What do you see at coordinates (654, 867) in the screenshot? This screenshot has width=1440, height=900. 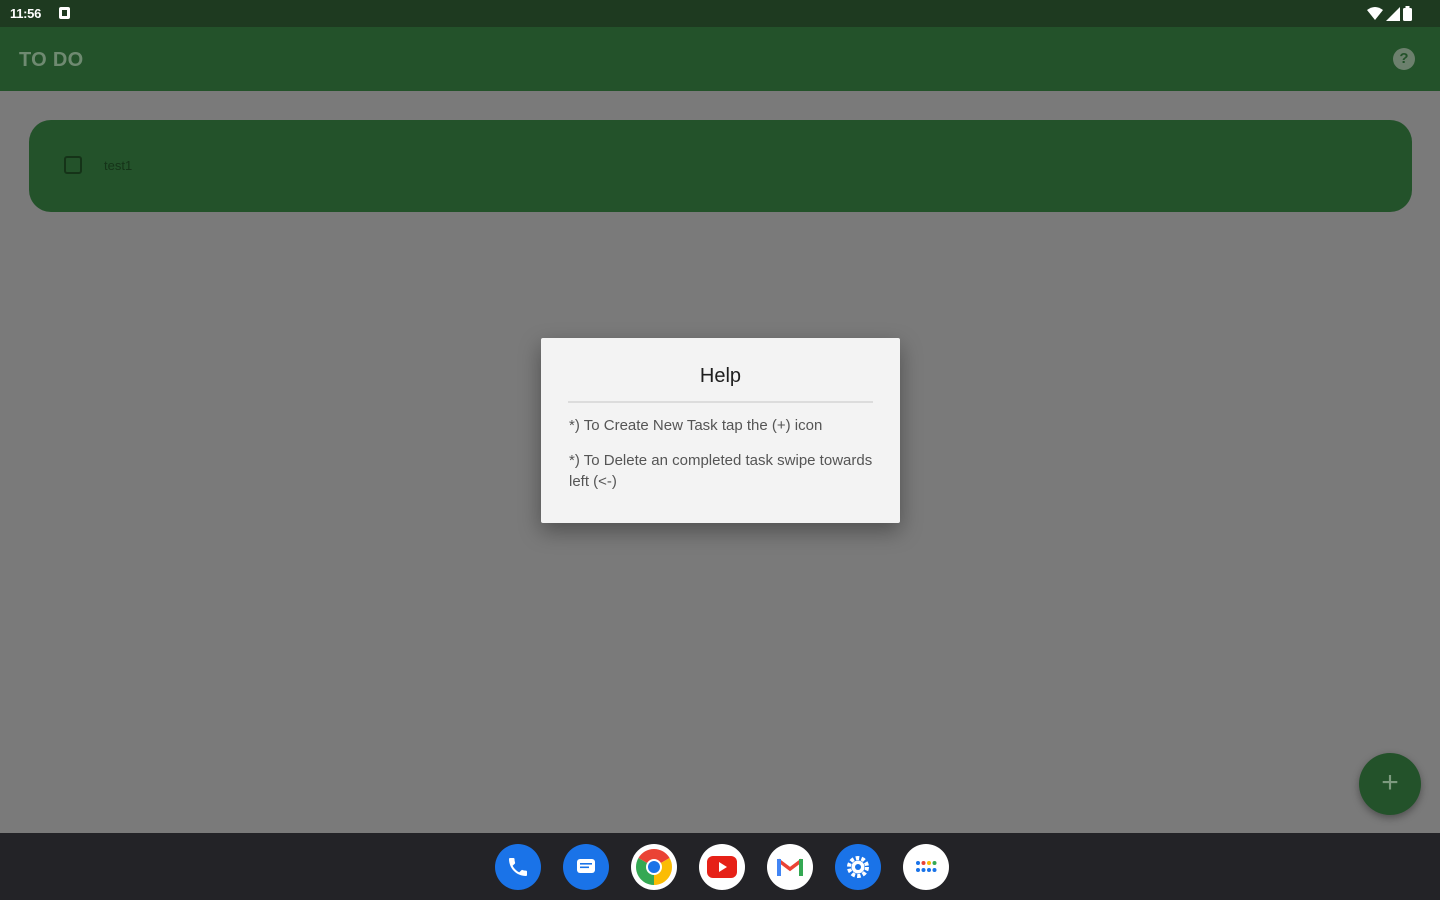 I see `chrome-icon` at bounding box center [654, 867].